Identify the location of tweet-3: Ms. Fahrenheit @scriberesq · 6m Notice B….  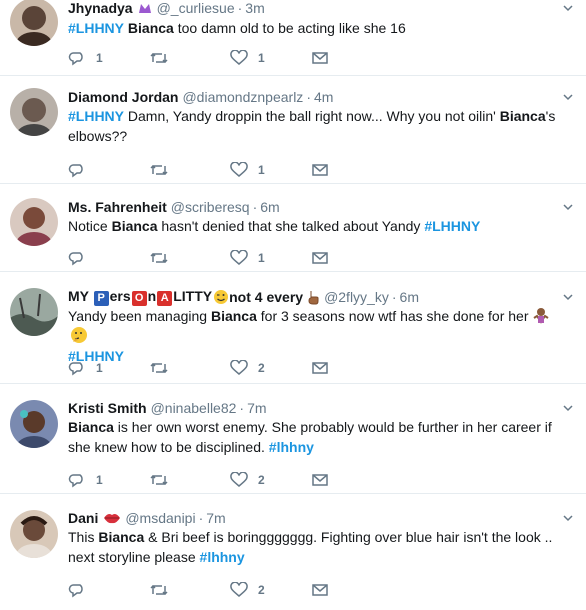
(293, 228).